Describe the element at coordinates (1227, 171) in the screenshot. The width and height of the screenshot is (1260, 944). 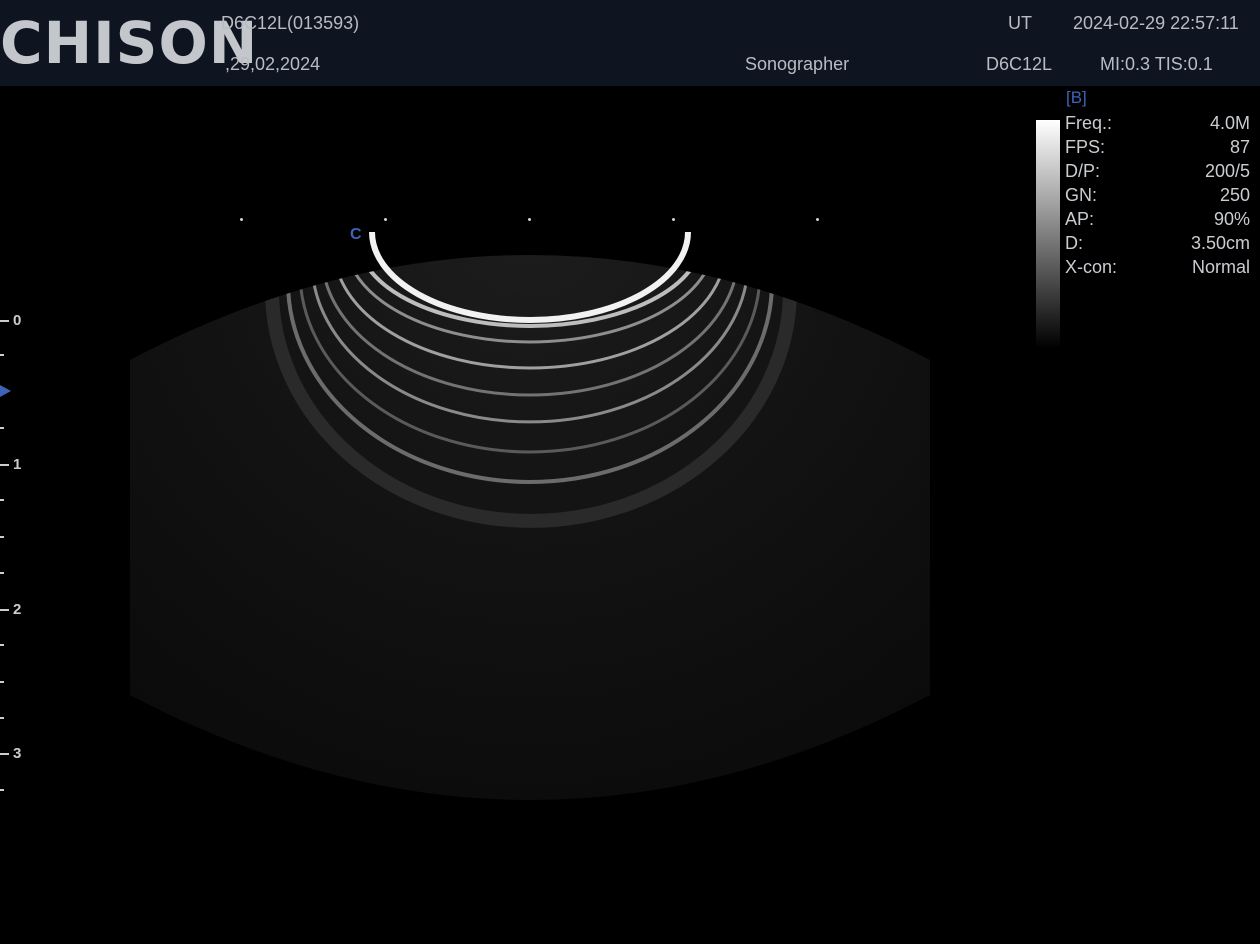
I see `param-value: 200/5` at that location.